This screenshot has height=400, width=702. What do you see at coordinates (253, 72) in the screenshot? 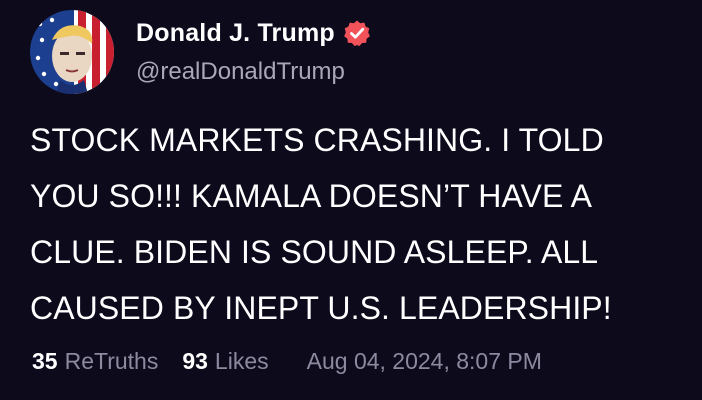
I see `author-handle: @realDonaldTrump` at bounding box center [253, 72].